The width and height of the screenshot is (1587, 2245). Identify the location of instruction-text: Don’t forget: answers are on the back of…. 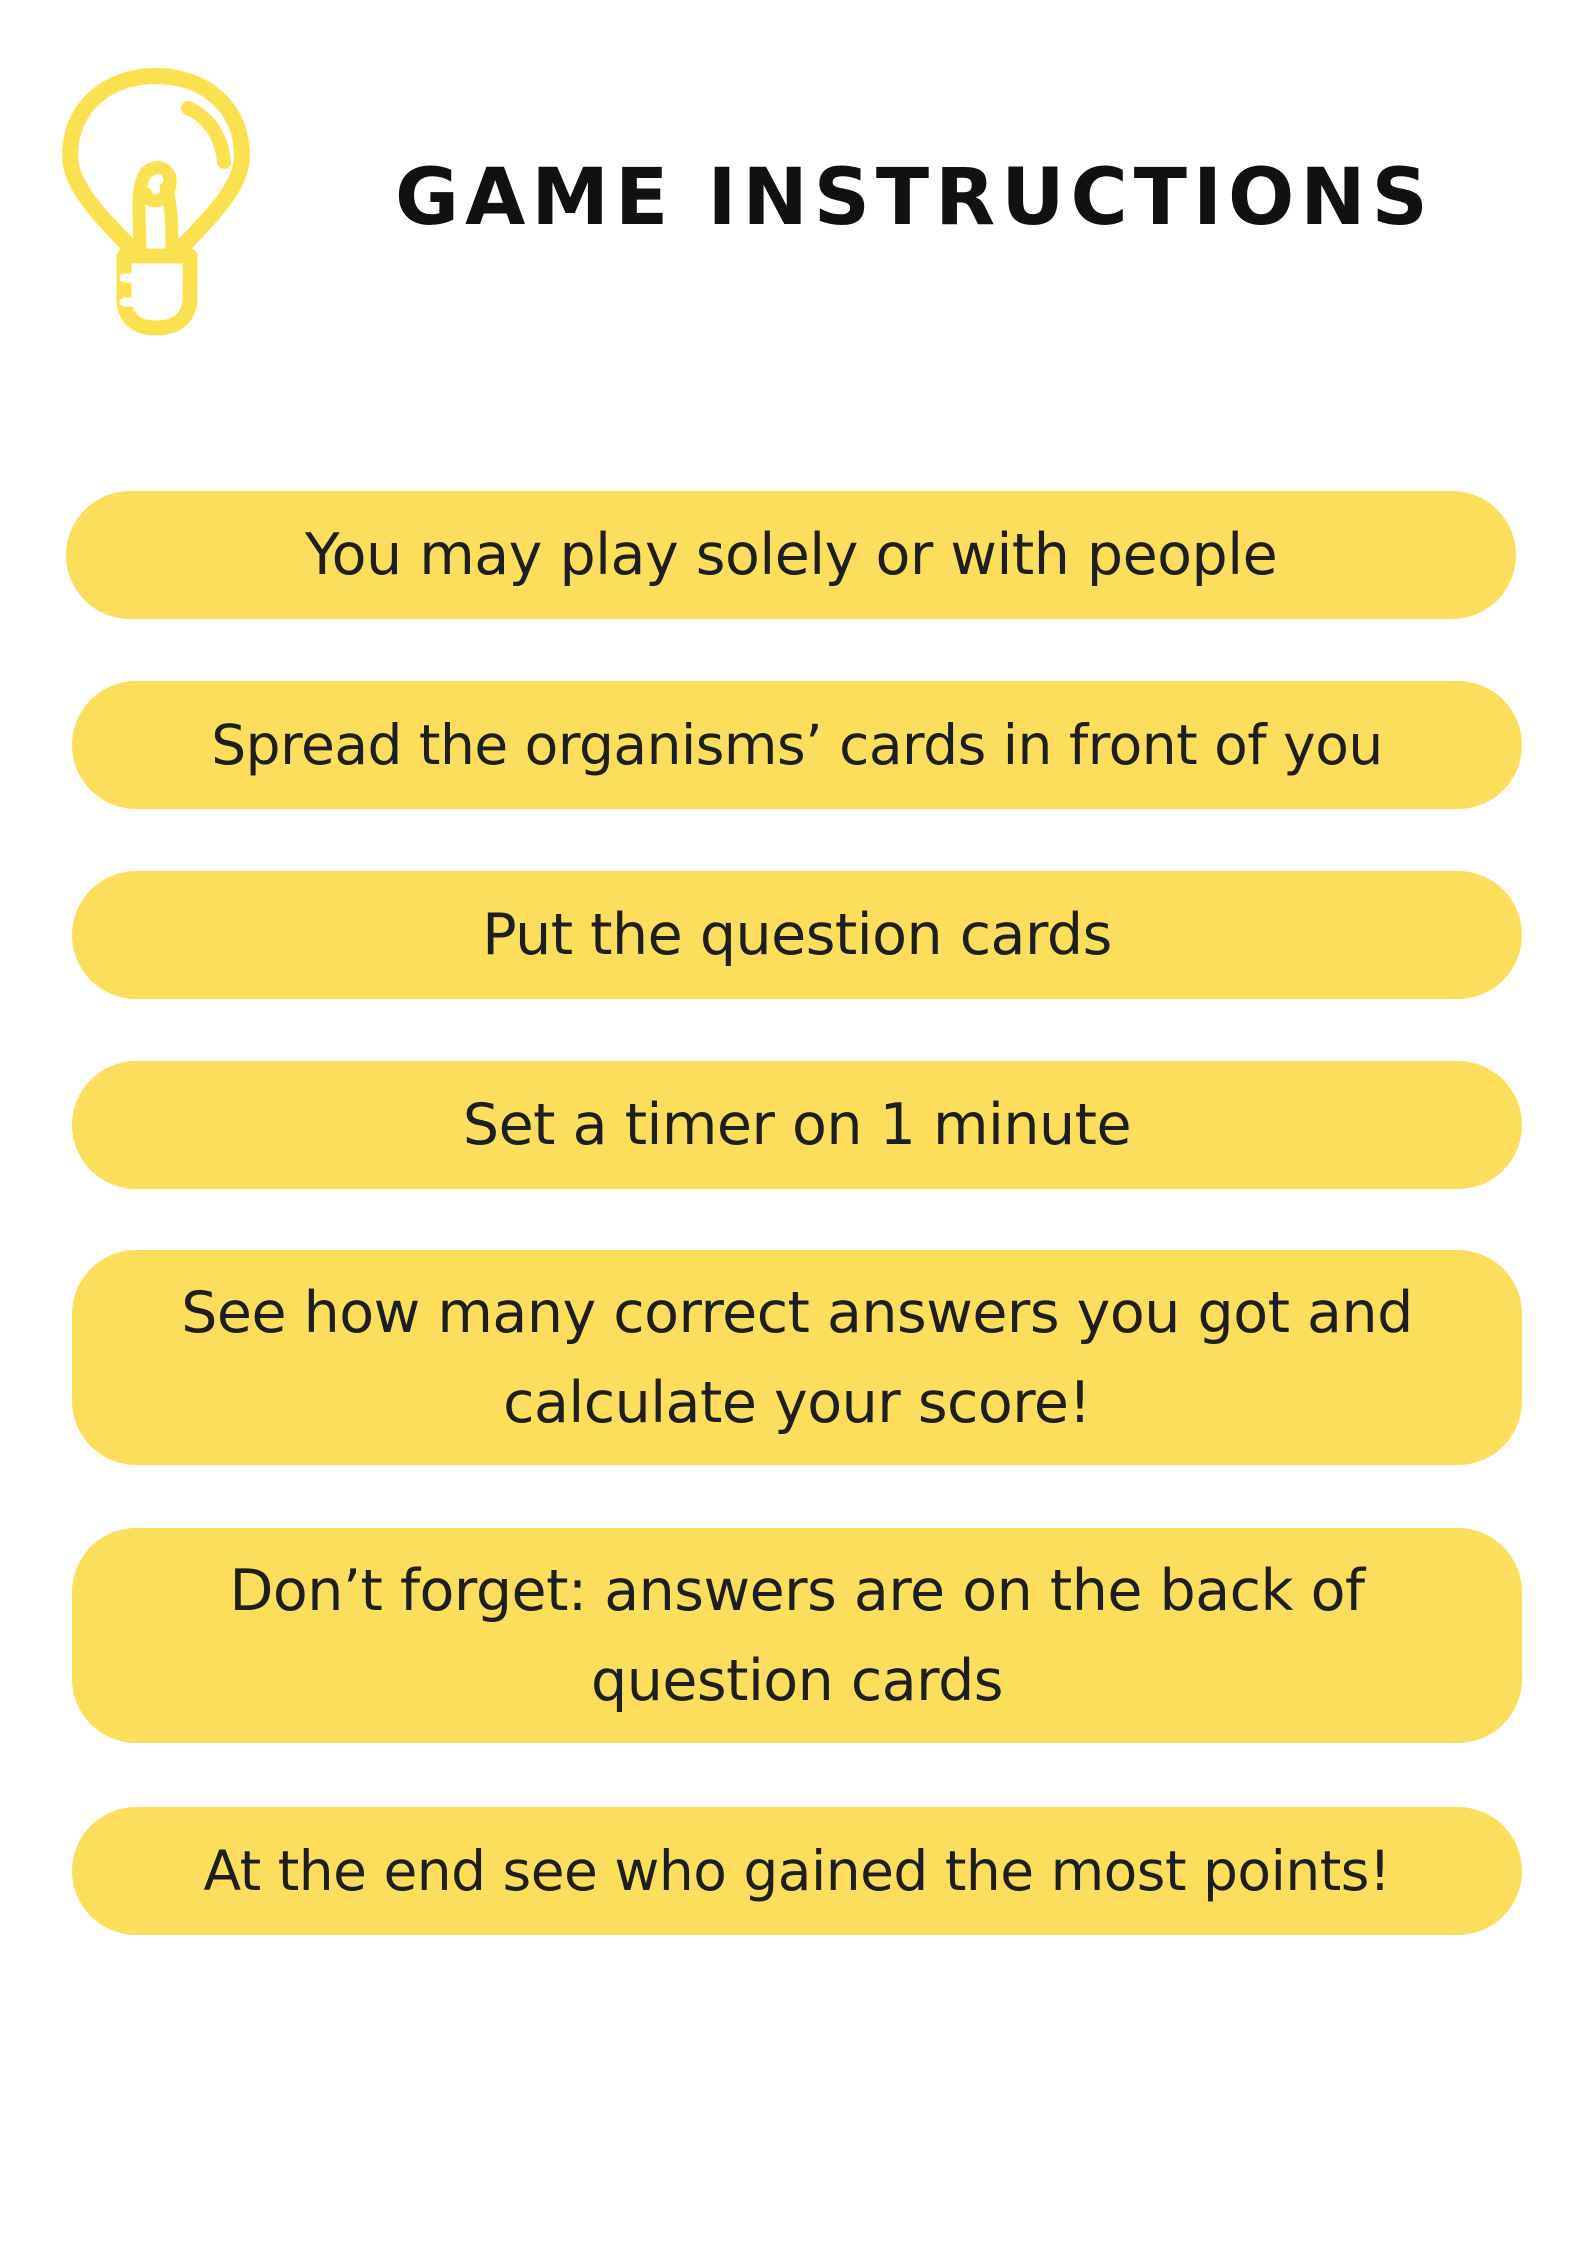
(797, 1635).